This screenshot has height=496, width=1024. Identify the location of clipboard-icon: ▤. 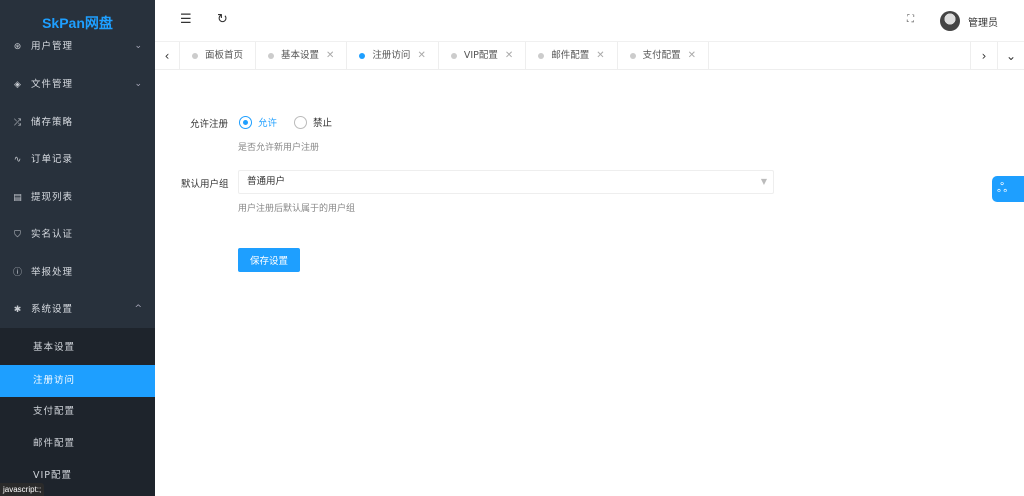
(18, 198).